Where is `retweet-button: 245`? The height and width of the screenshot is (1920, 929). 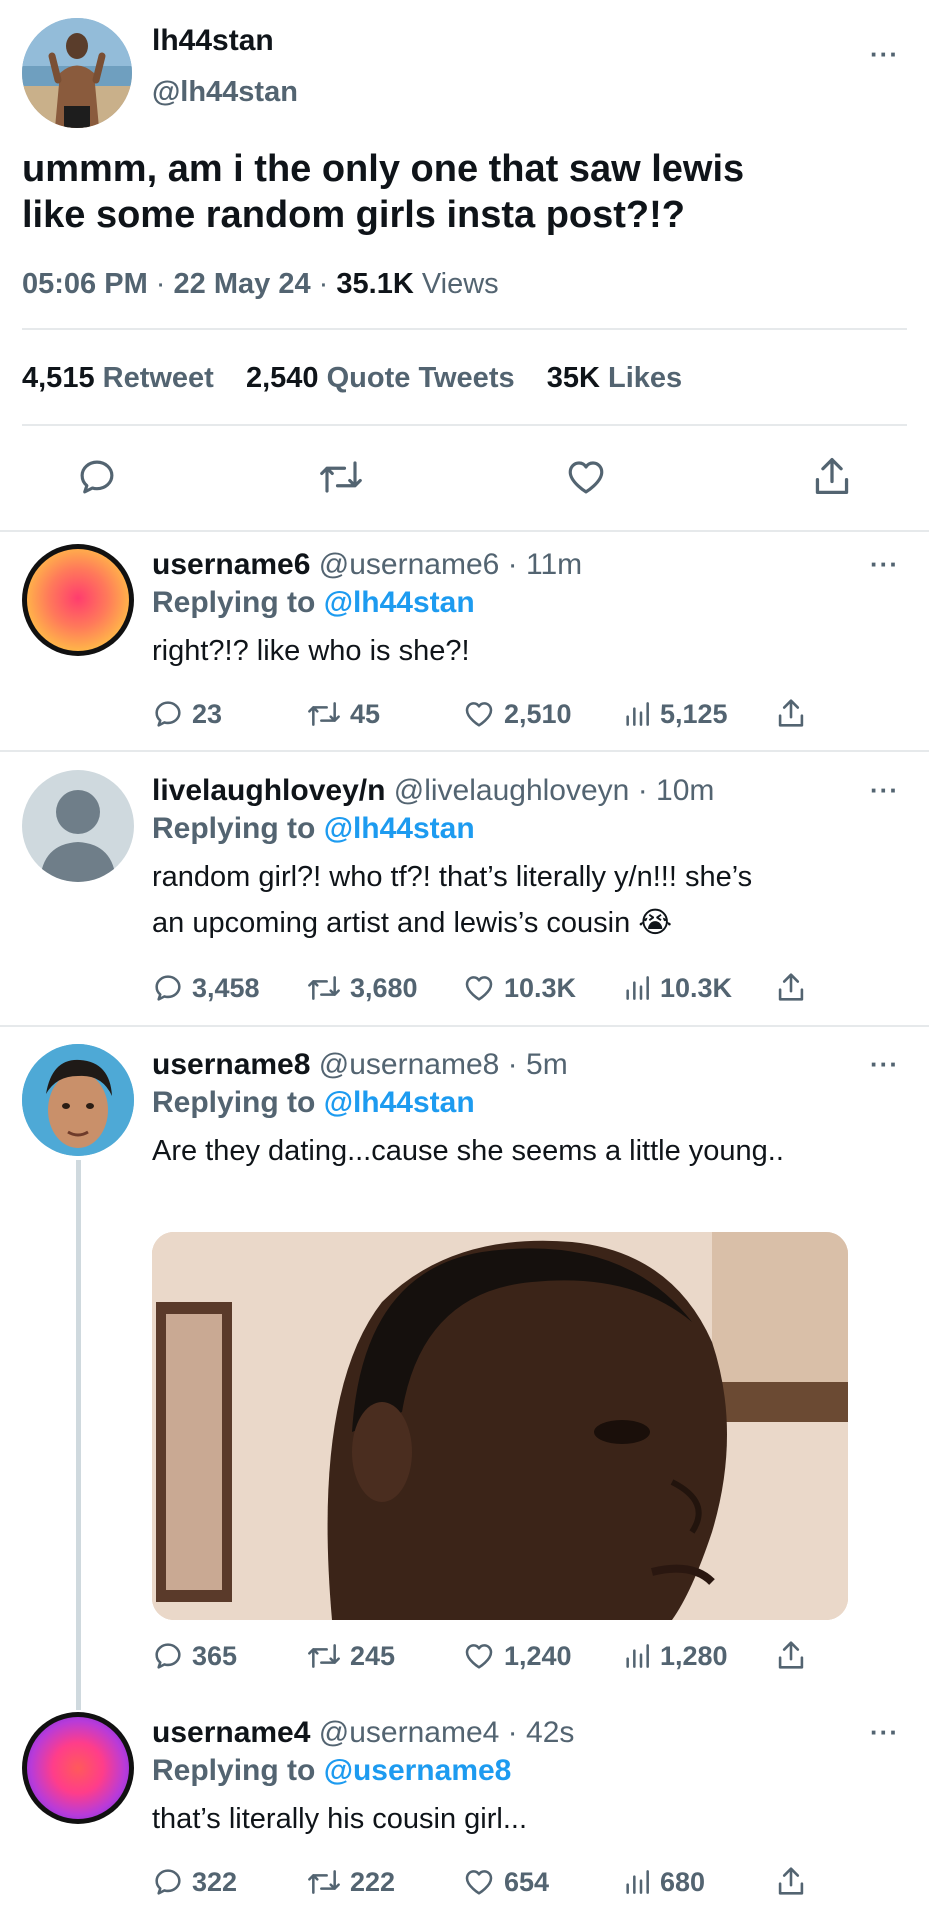 retweet-button: 245 is located at coordinates (350, 1656).